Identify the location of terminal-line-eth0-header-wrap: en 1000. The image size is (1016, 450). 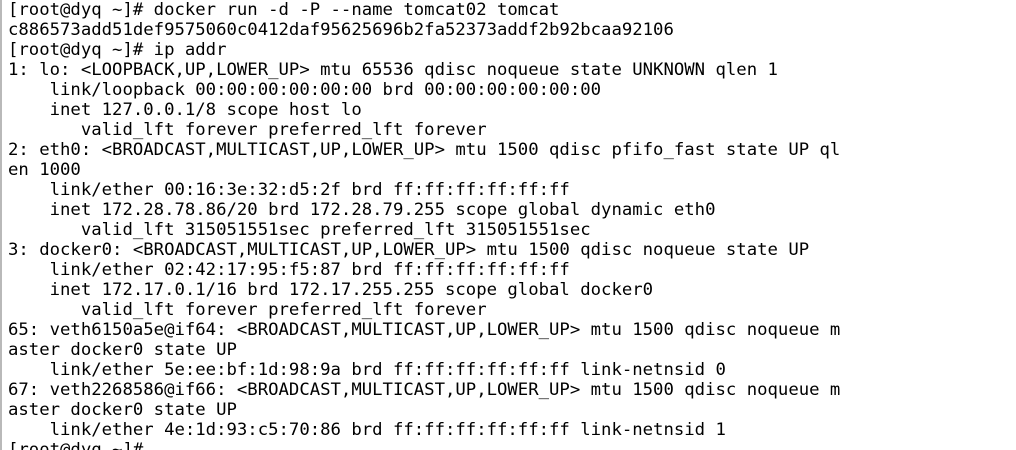
(44, 170).